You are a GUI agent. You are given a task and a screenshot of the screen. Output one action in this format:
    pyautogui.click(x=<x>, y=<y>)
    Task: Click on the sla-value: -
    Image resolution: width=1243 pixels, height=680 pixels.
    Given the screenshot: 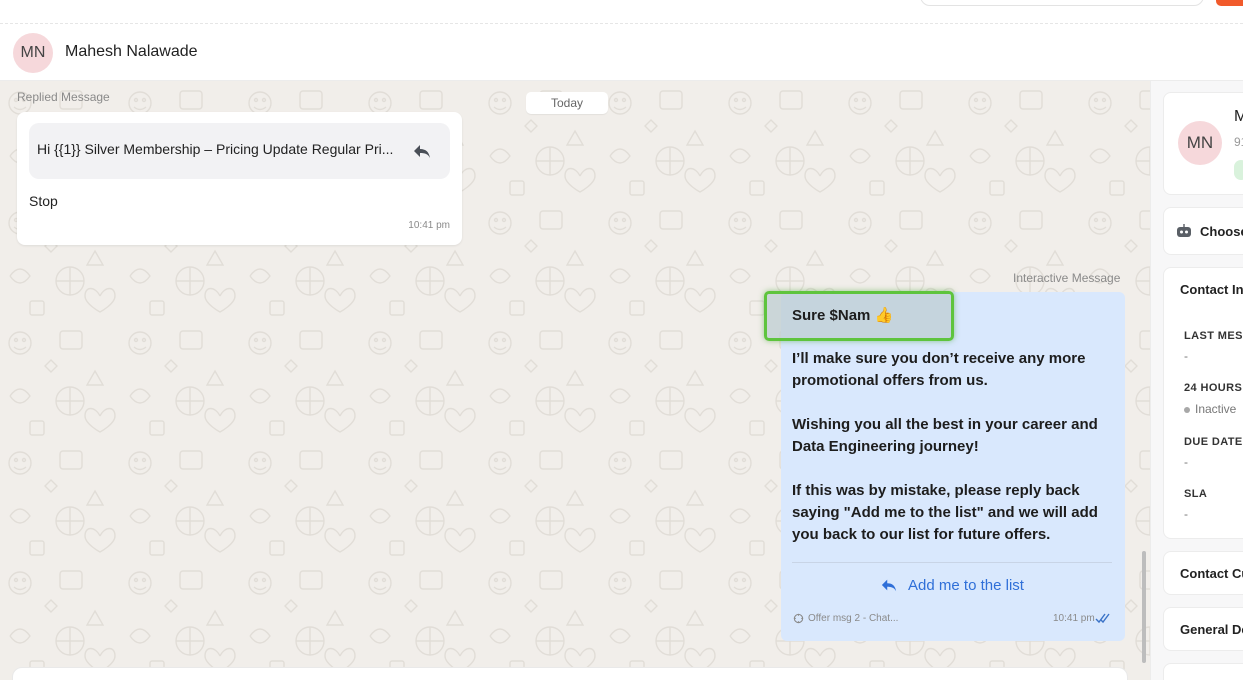 What is the action you would take?
    pyautogui.click(x=1186, y=514)
    